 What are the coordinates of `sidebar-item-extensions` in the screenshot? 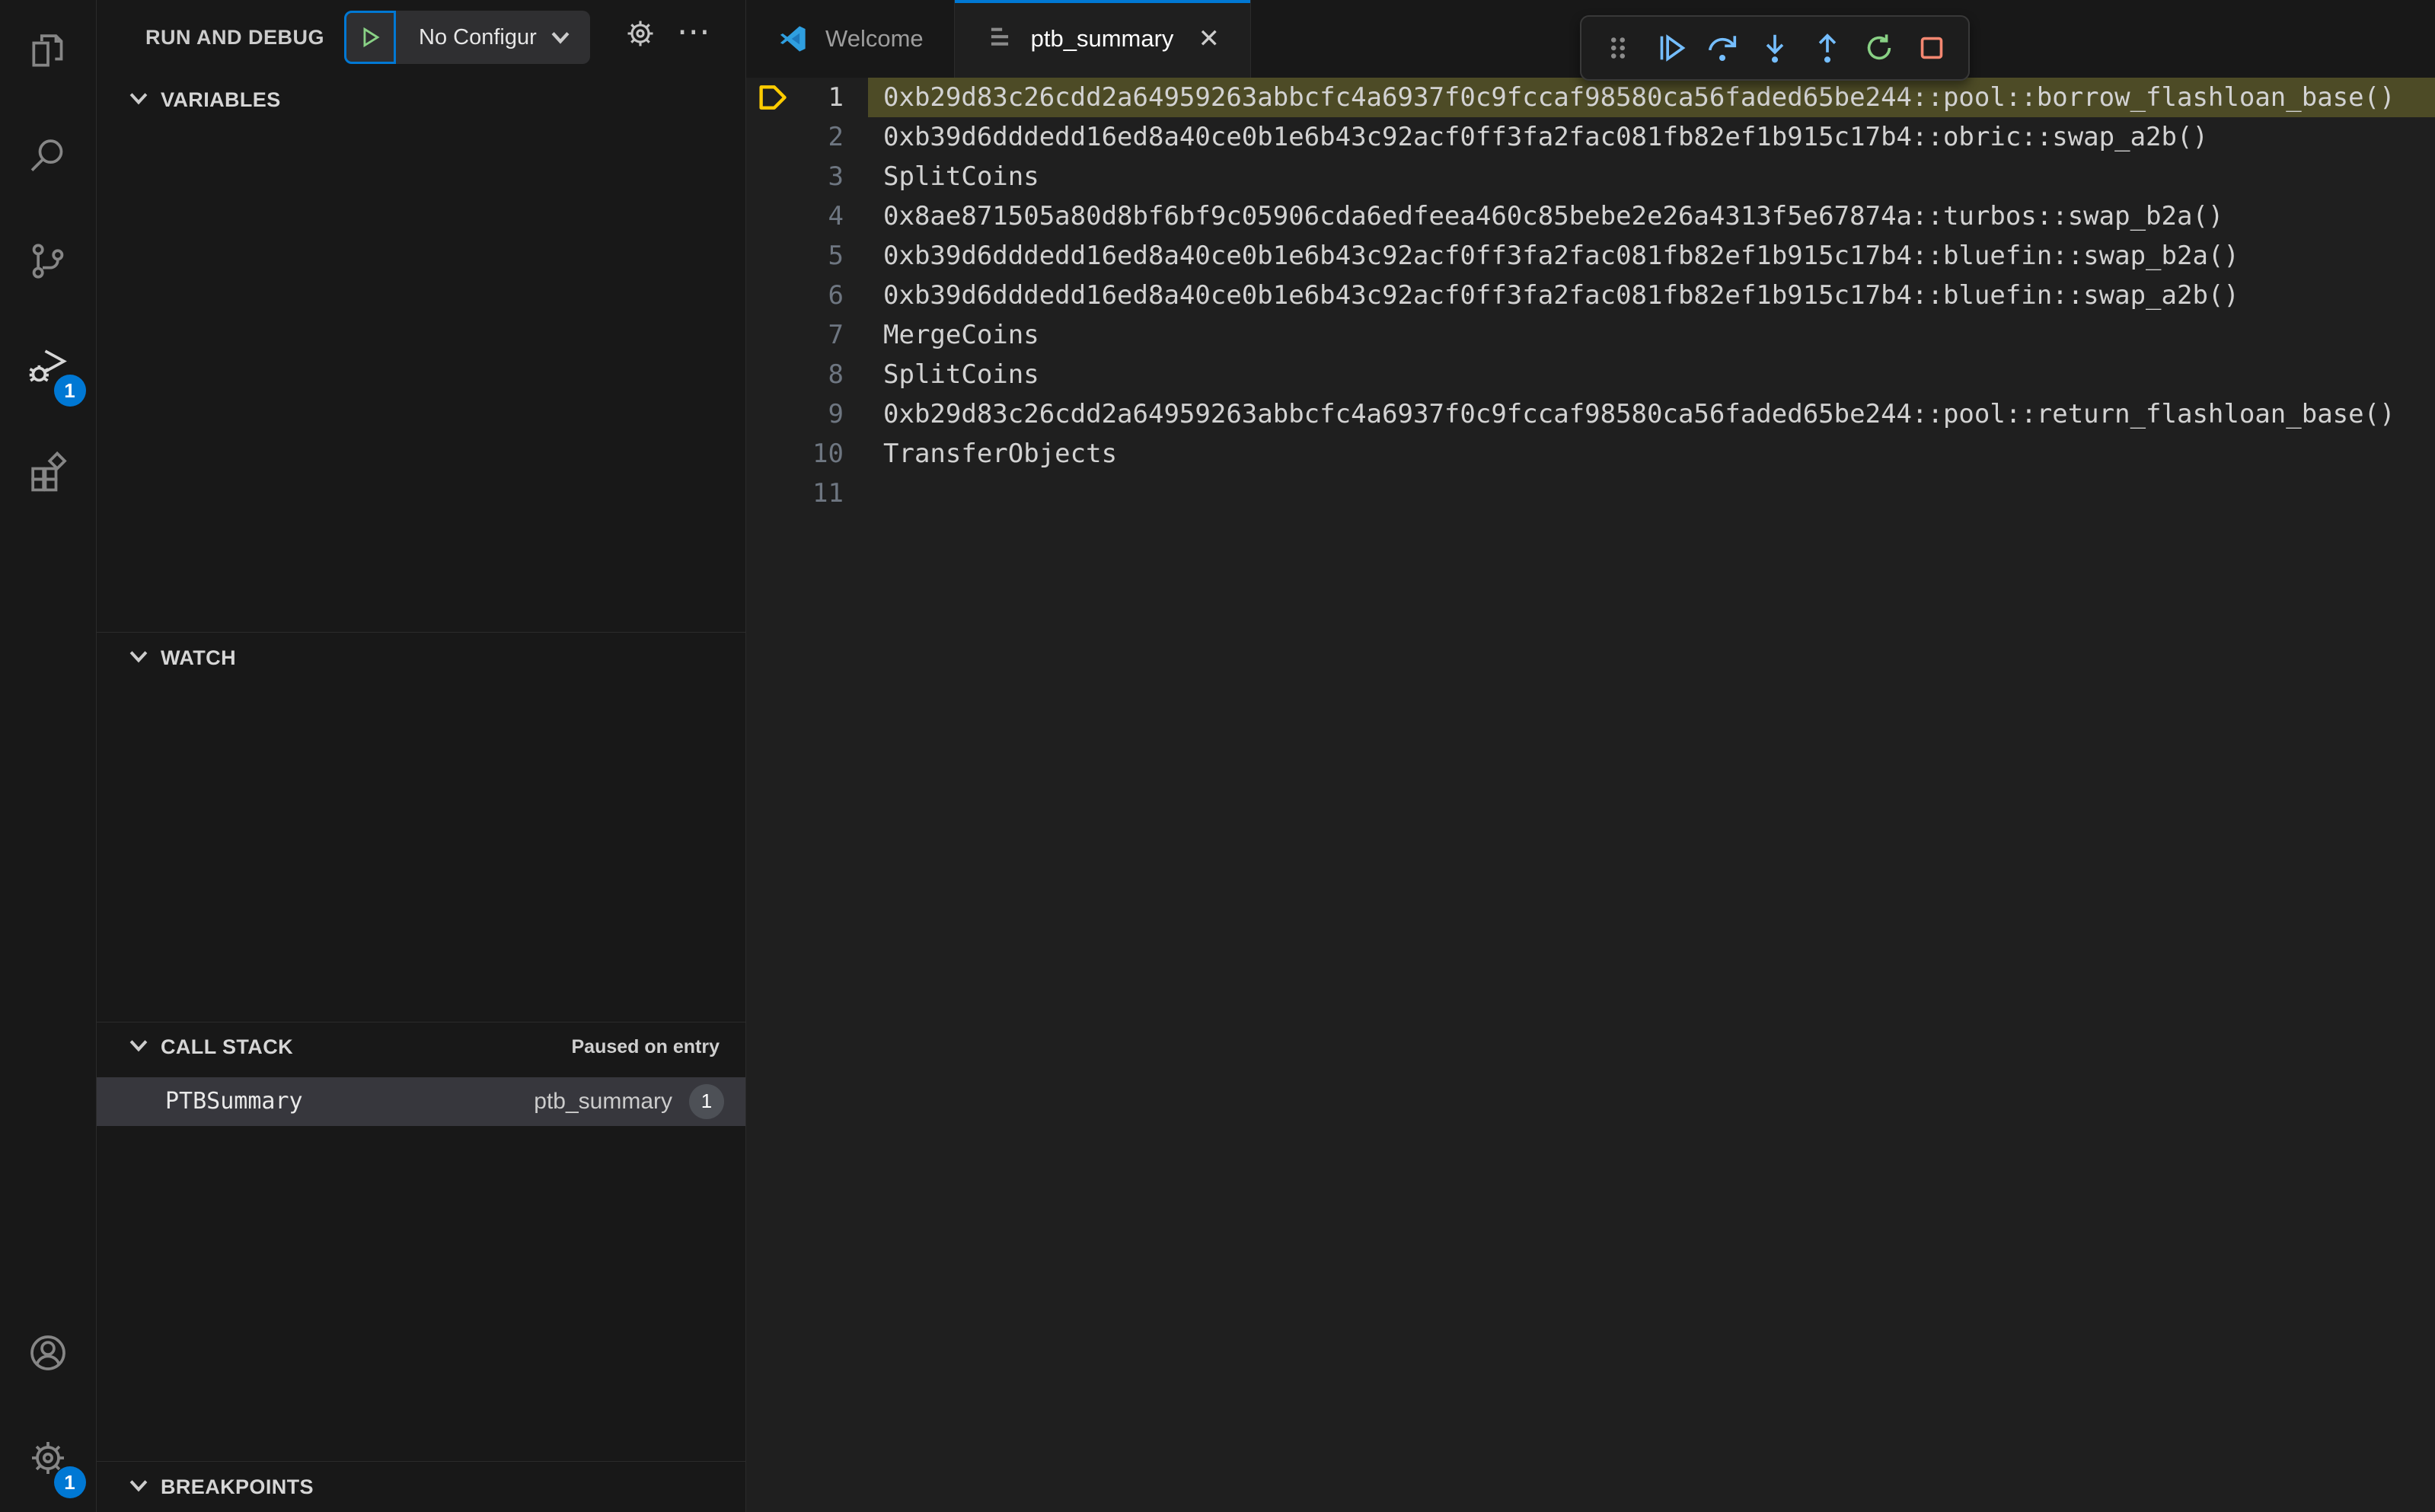 It's located at (48, 472).